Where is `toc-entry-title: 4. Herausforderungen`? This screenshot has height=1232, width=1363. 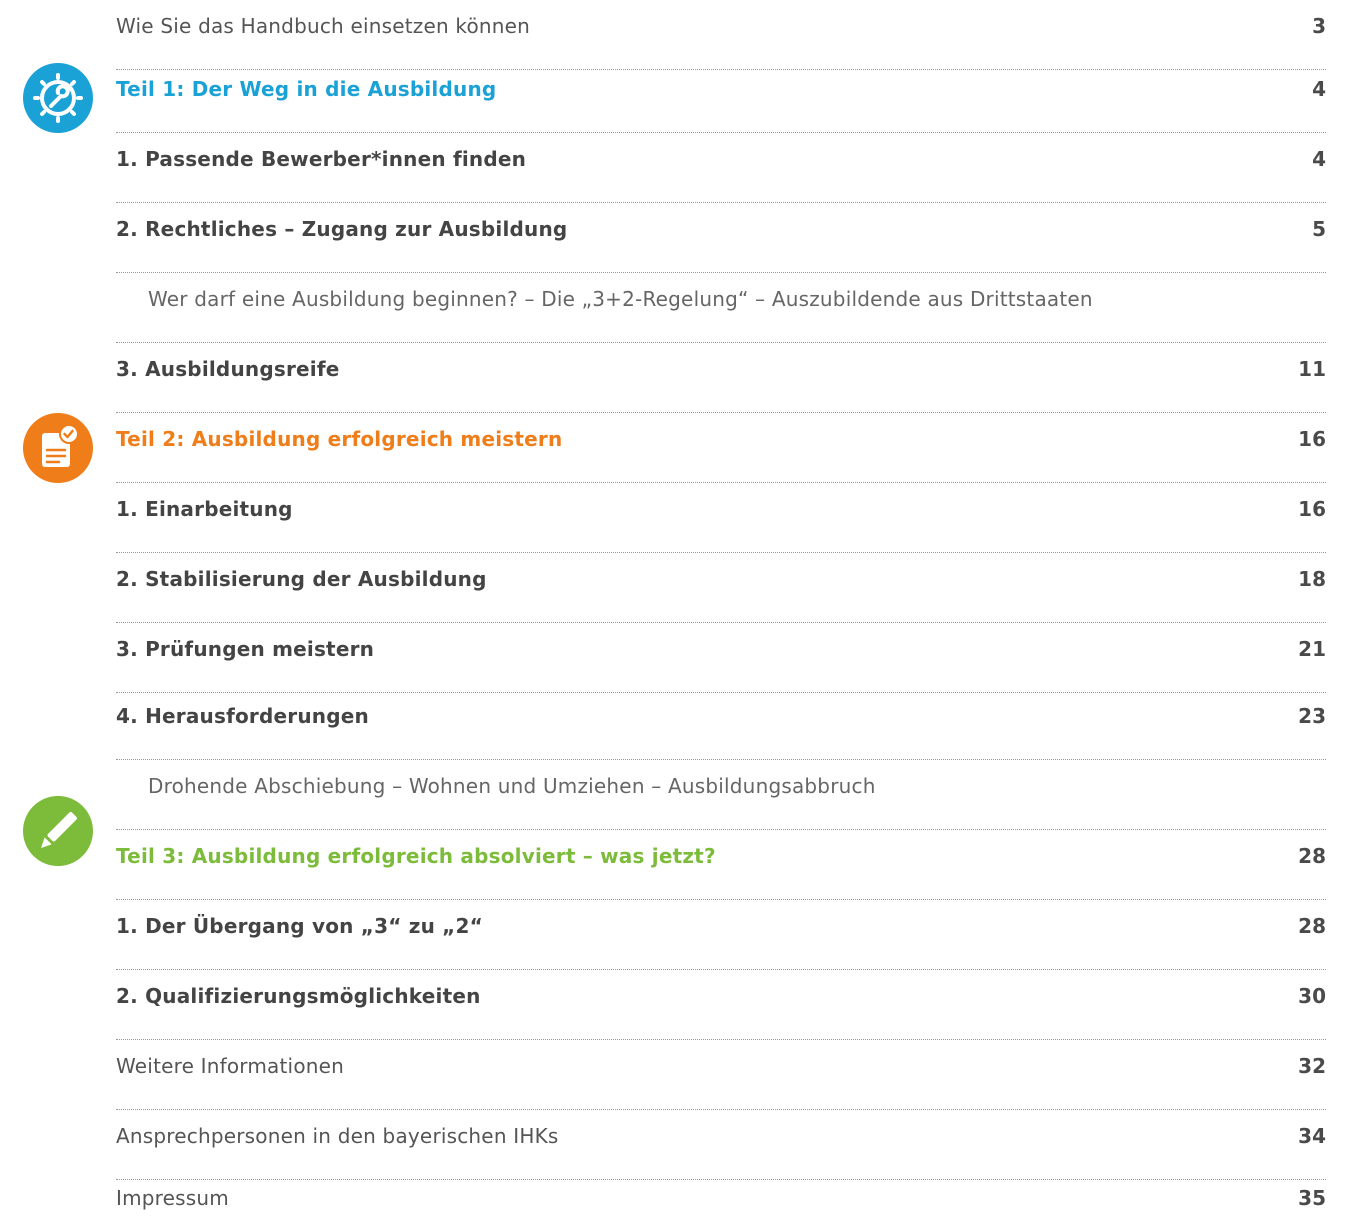 toc-entry-title: 4. Herausforderungen is located at coordinates (242, 716).